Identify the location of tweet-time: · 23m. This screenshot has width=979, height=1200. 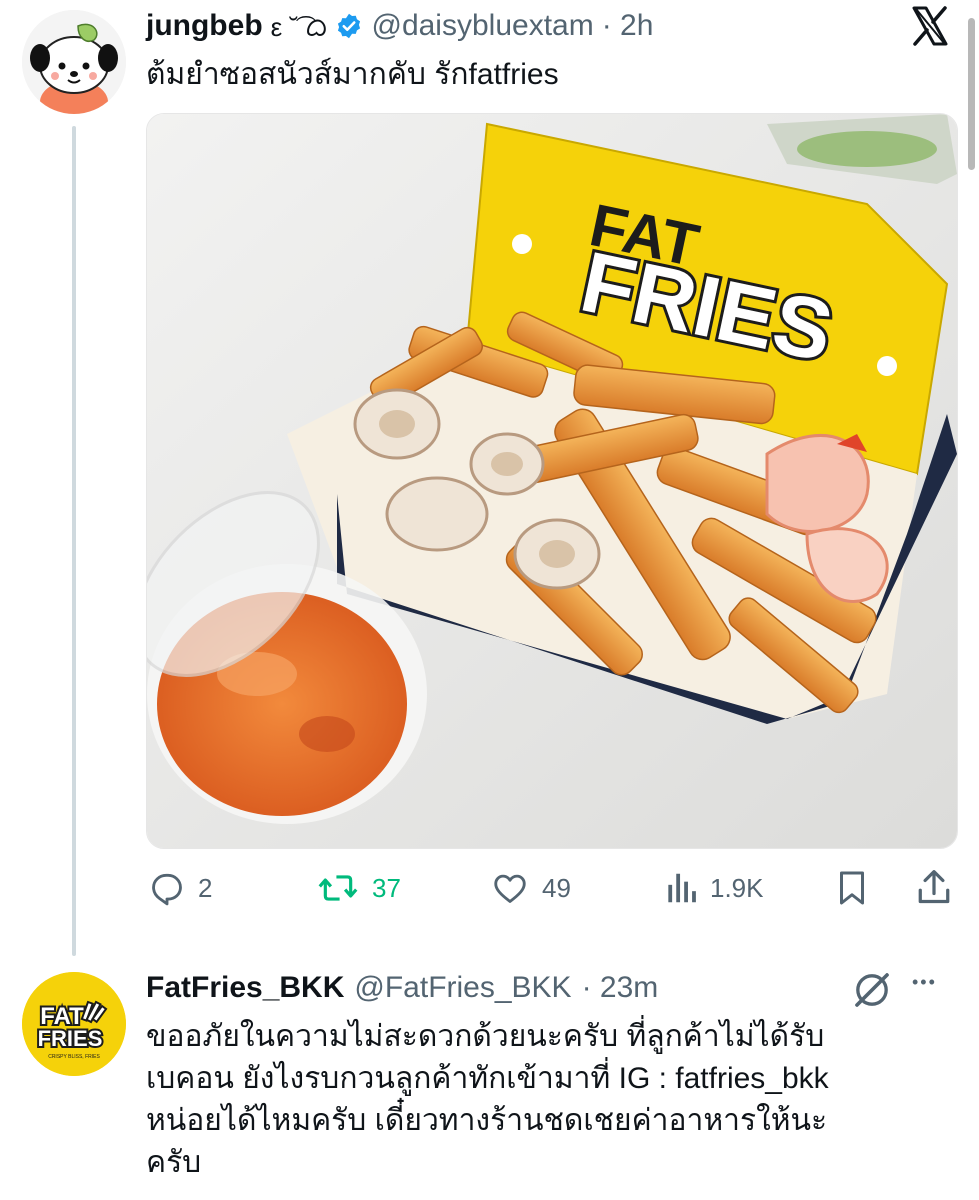
(620, 988).